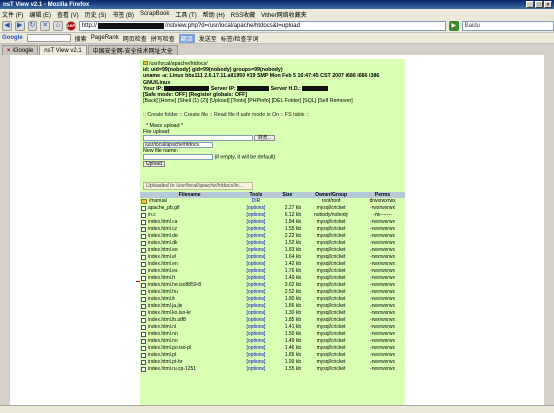  I want to click on file-name: index.html.ca, so click(162, 222).